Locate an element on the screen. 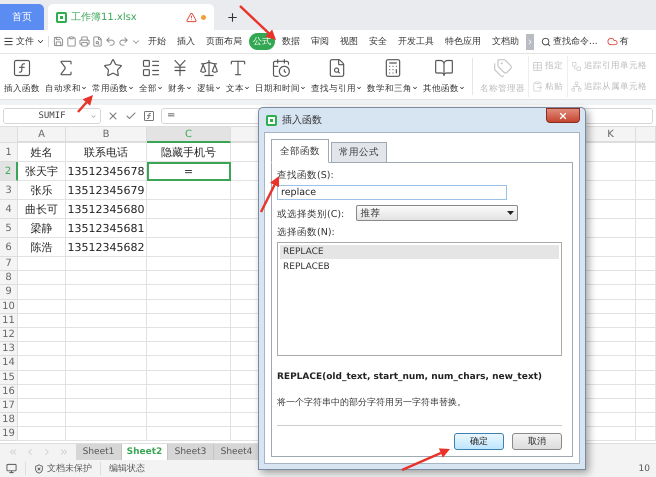 This screenshot has width=656, height=477. redo-icon is located at coordinates (123, 41).